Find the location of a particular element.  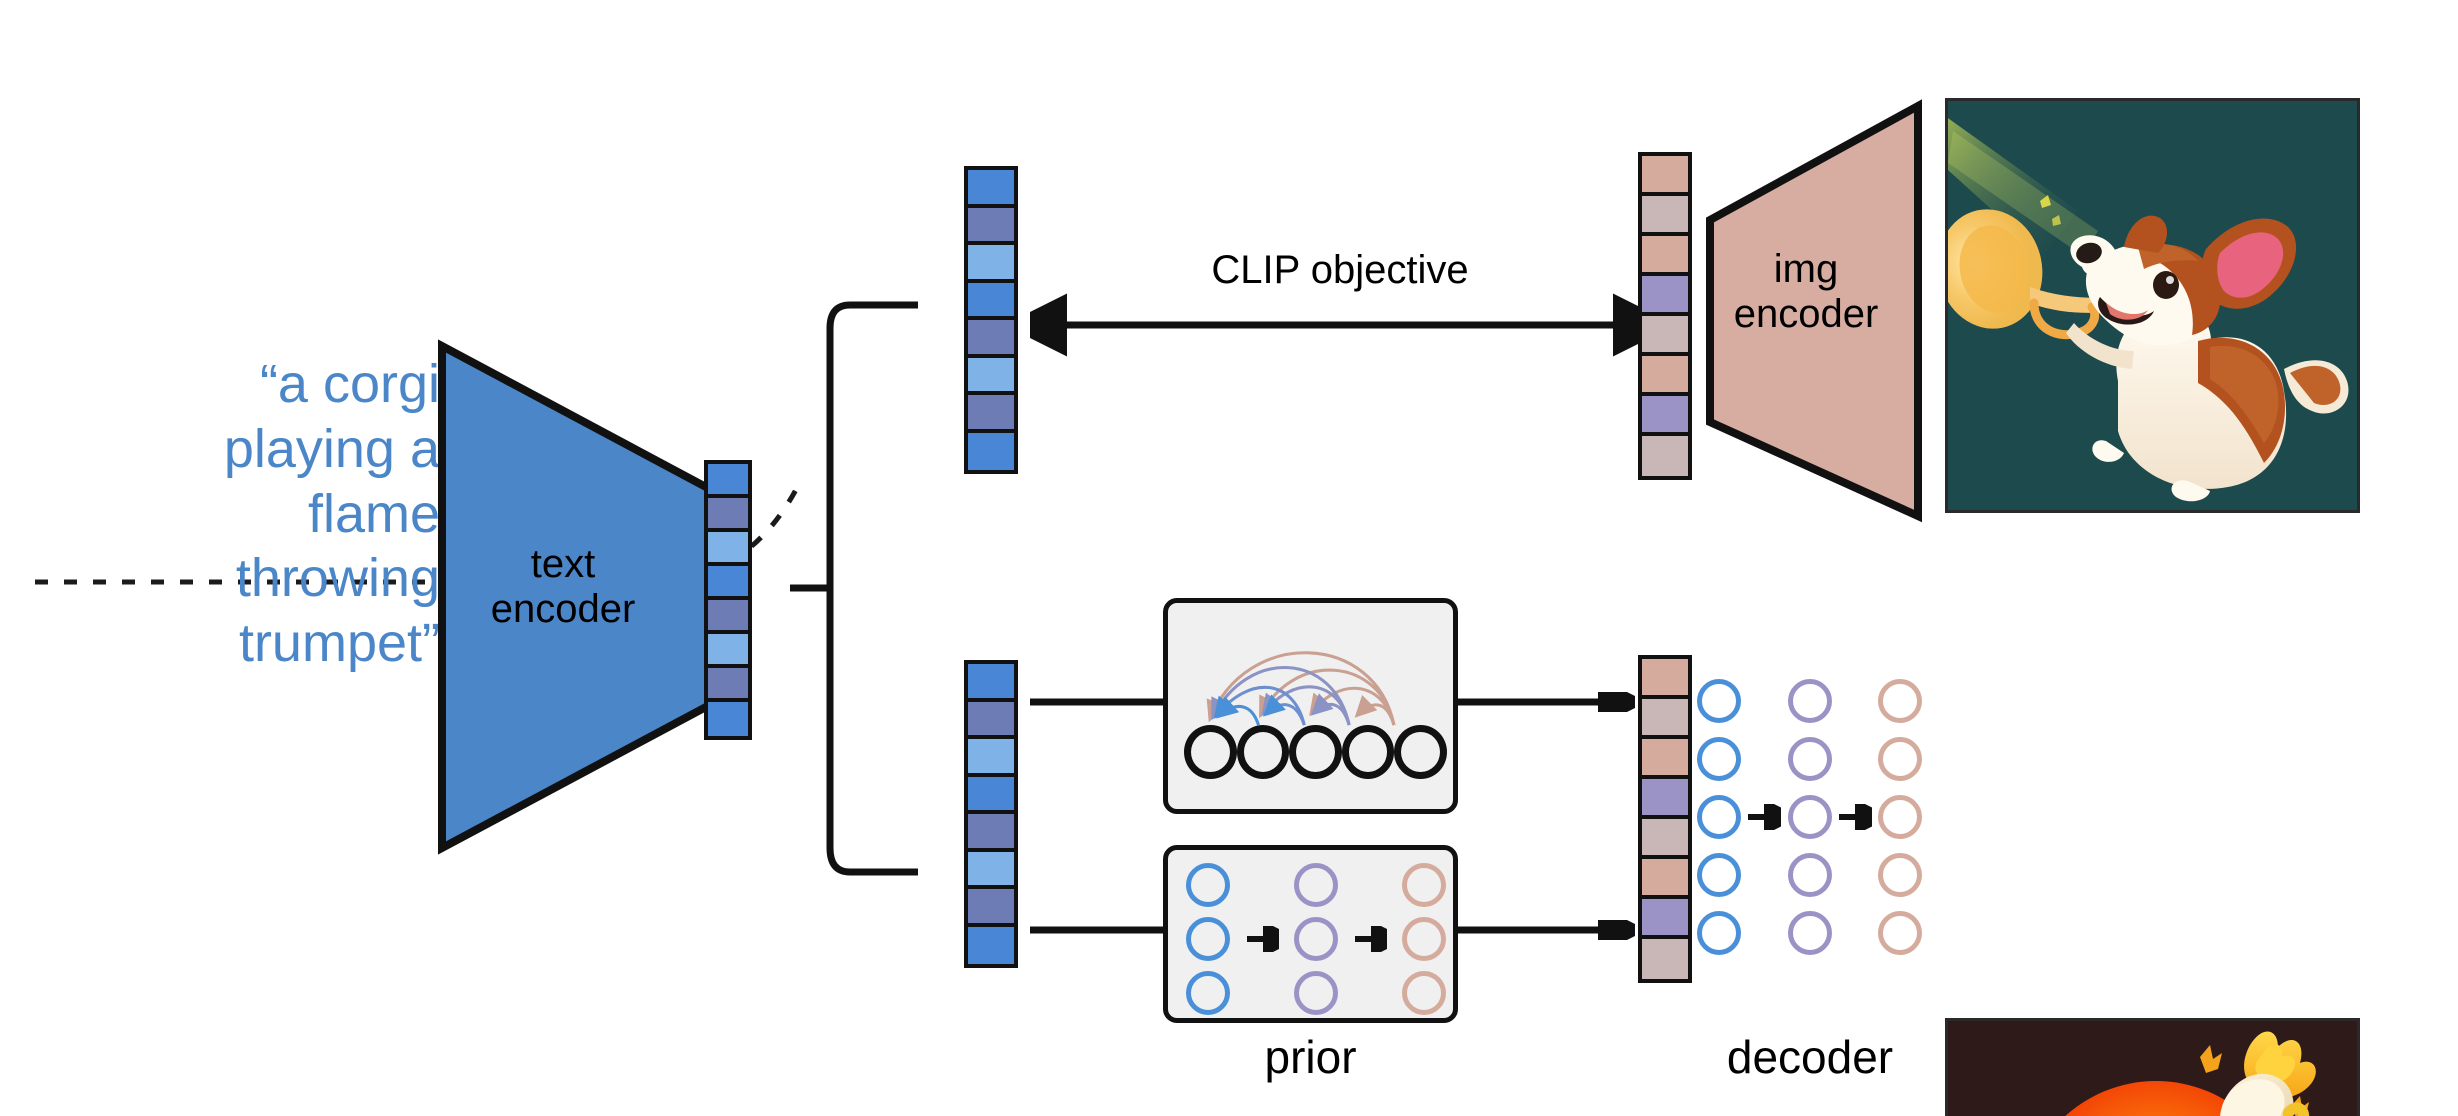

clip-training-image is located at coordinates (2152, 305).